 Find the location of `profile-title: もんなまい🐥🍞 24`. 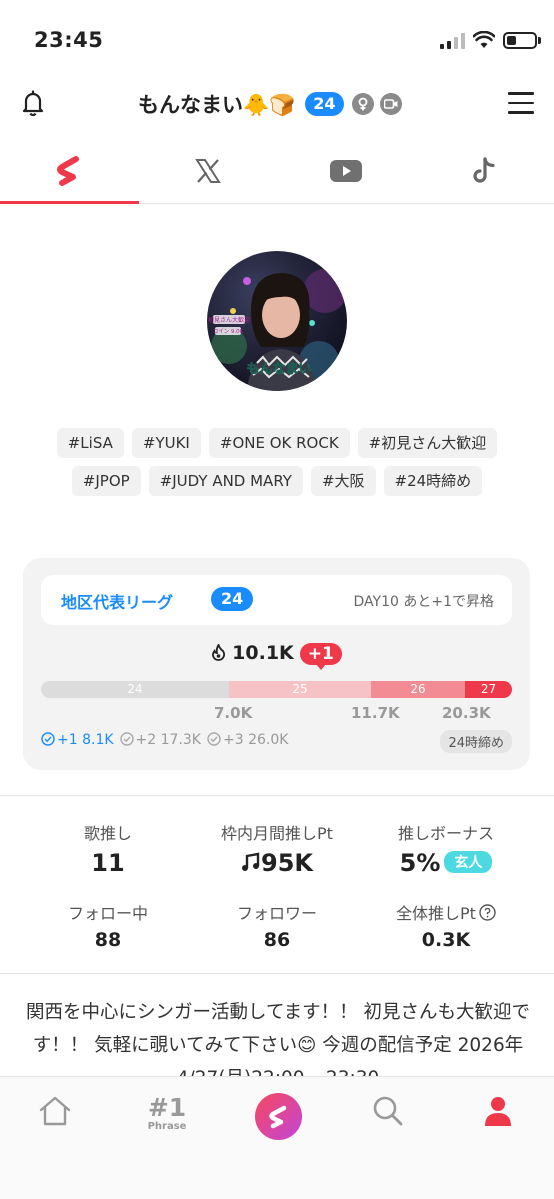

profile-title: もんなまい🐥🍞 24 is located at coordinates (270, 104).